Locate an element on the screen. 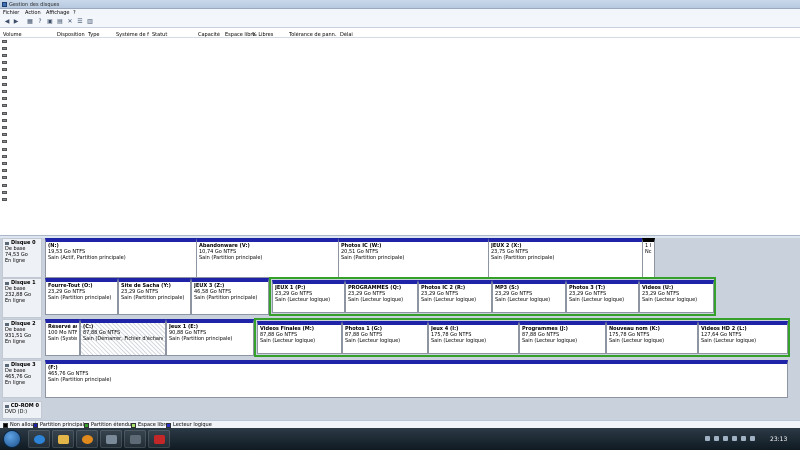  taskbar-explorer-button is located at coordinates (63, 439).